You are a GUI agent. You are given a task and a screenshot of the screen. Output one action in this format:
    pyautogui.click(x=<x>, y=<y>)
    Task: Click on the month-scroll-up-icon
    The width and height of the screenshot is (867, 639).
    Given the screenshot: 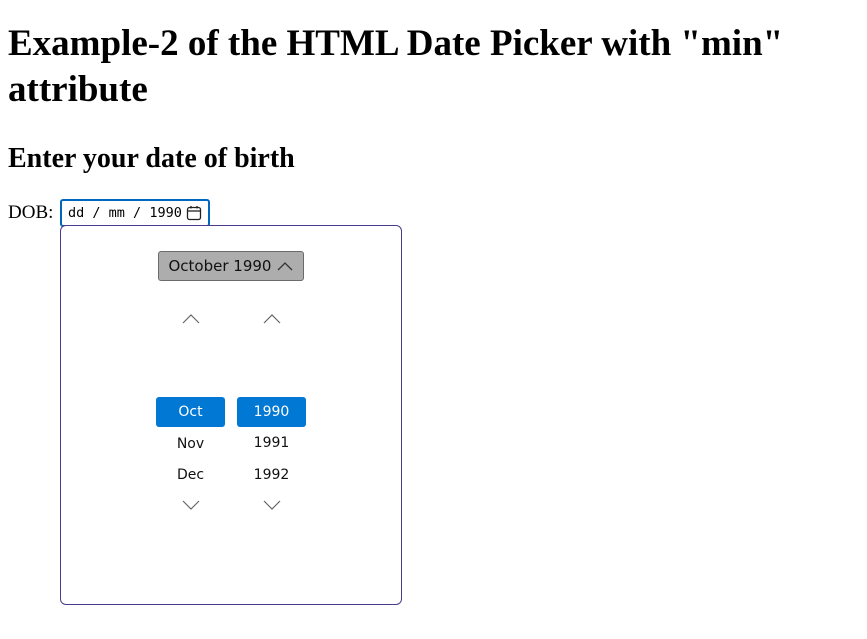 What is the action you would take?
    pyautogui.click(x=191, y=319)
    